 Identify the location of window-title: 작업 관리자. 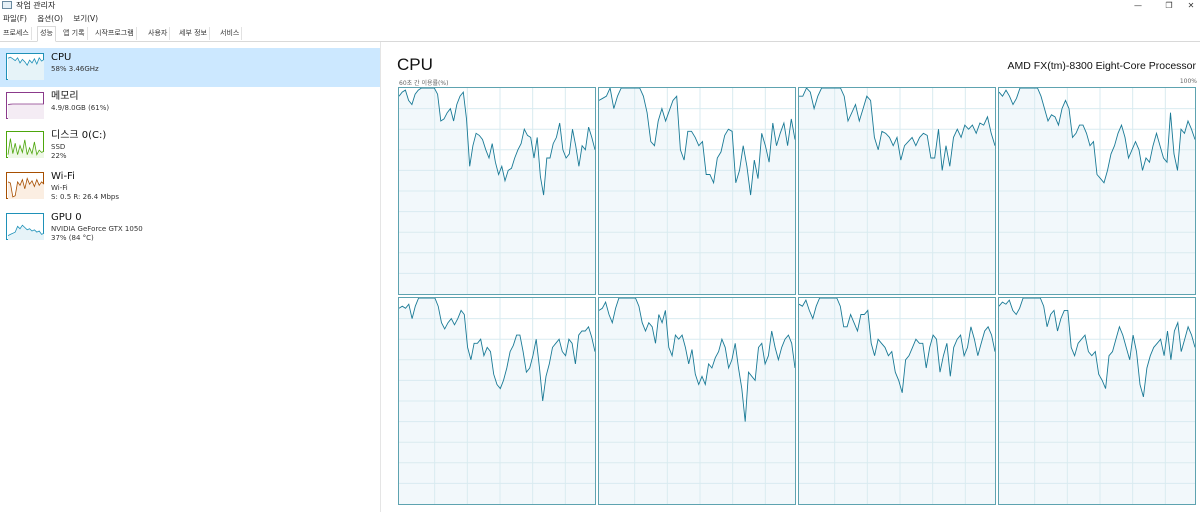
(36, 5).